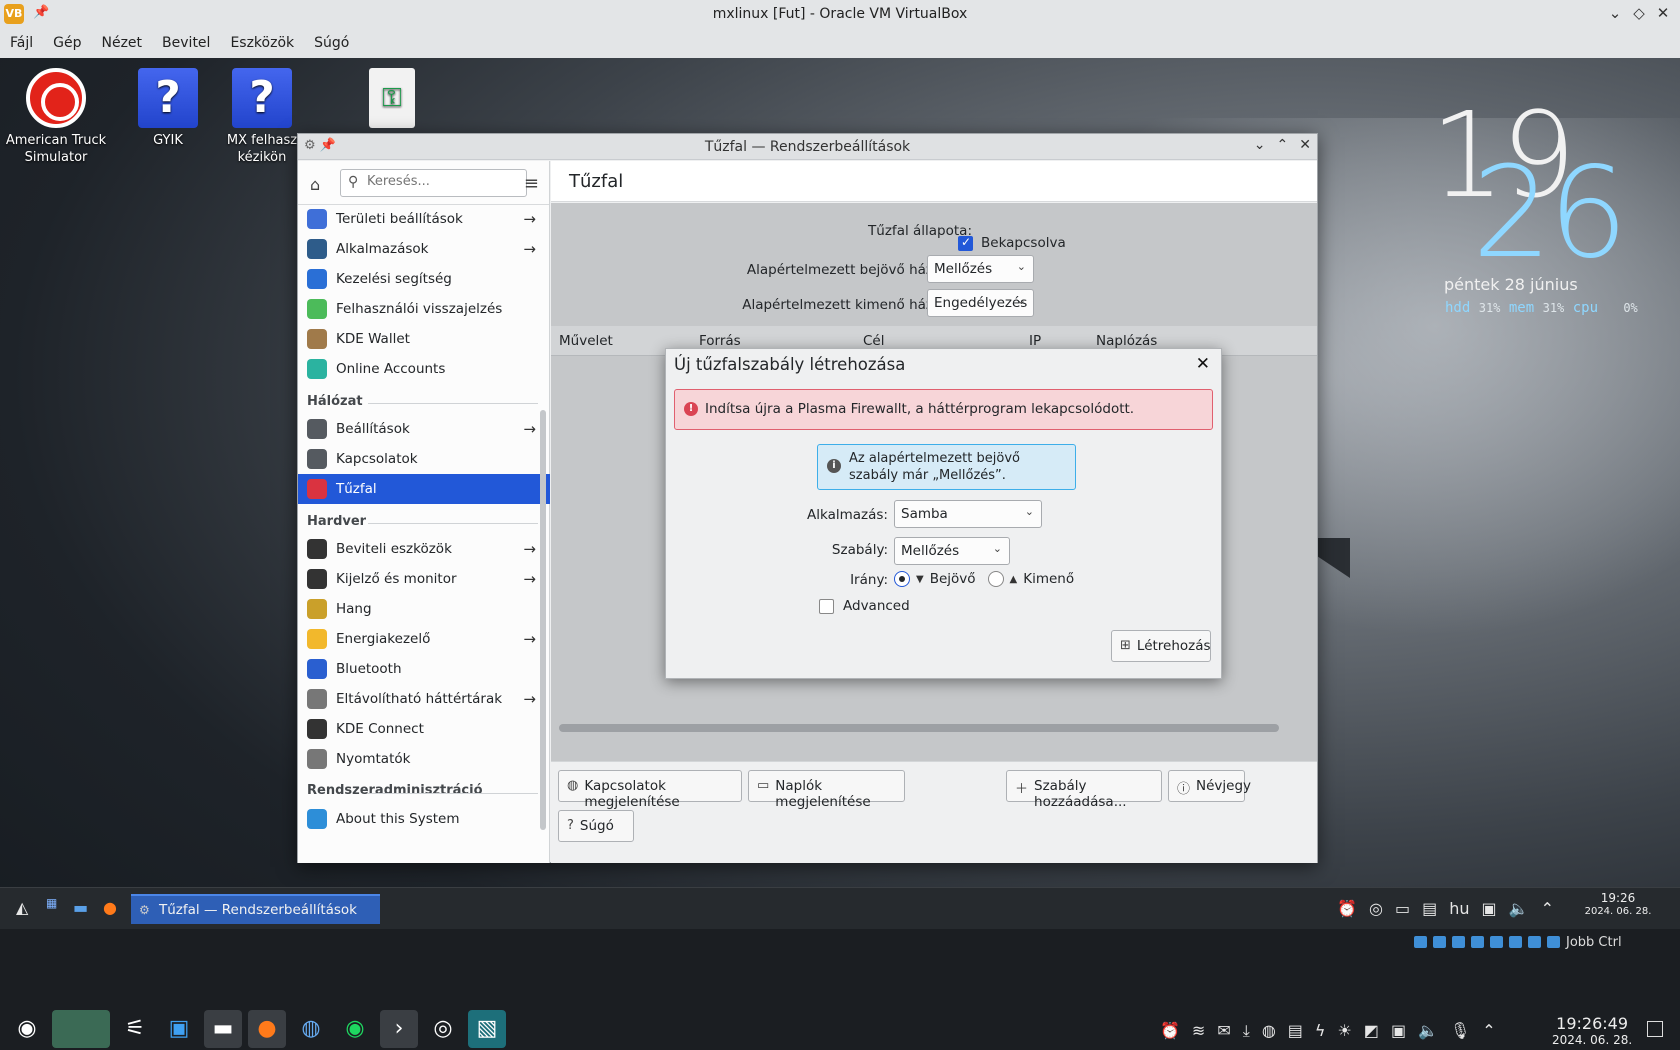 This screenshot has width=1680, height=1050. I want to click on sidebar-scrollbar, so click(543, 620).